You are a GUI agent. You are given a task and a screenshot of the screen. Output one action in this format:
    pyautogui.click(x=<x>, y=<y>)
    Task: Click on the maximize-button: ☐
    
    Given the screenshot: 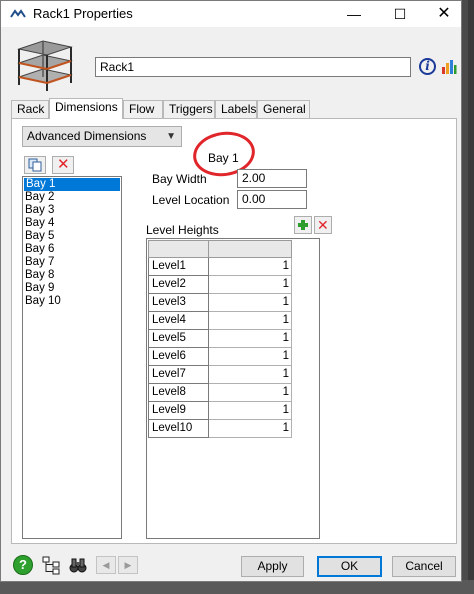 What is the action you would take?
    pyautogui.click(x=400, y=14)
    